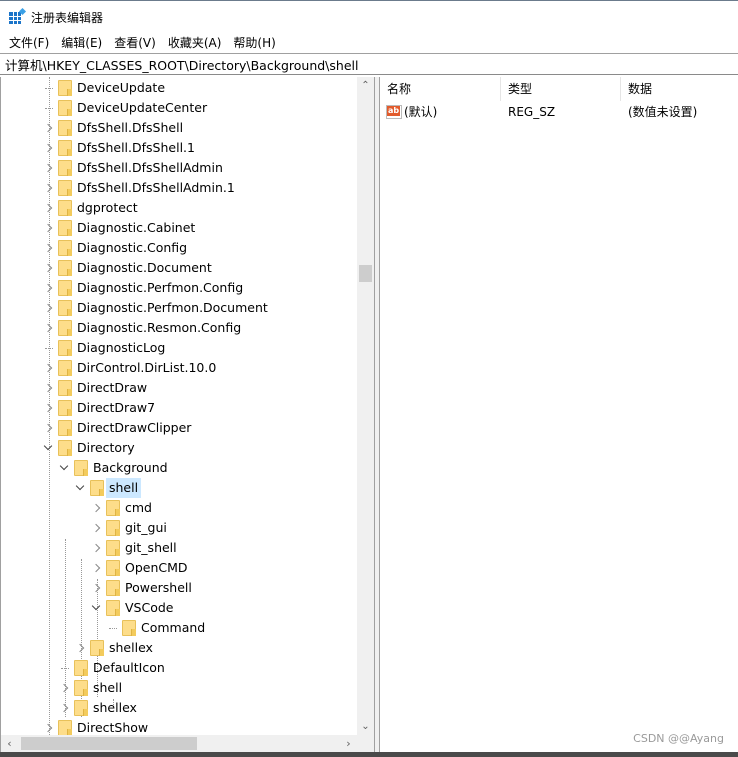 The width and height of the screenshot is (738, 757). What do you see at coordinates (254, 43) in the screenshot?
I see `menu-help: 帮助(H)` at bounding box center [254, 43].